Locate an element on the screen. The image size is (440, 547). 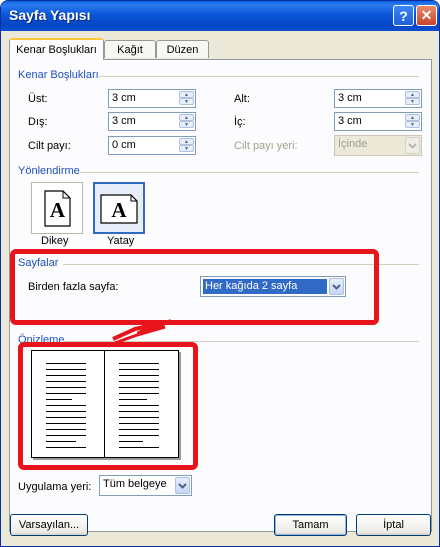
help-icon: ? is located at coordinates (403, 15).